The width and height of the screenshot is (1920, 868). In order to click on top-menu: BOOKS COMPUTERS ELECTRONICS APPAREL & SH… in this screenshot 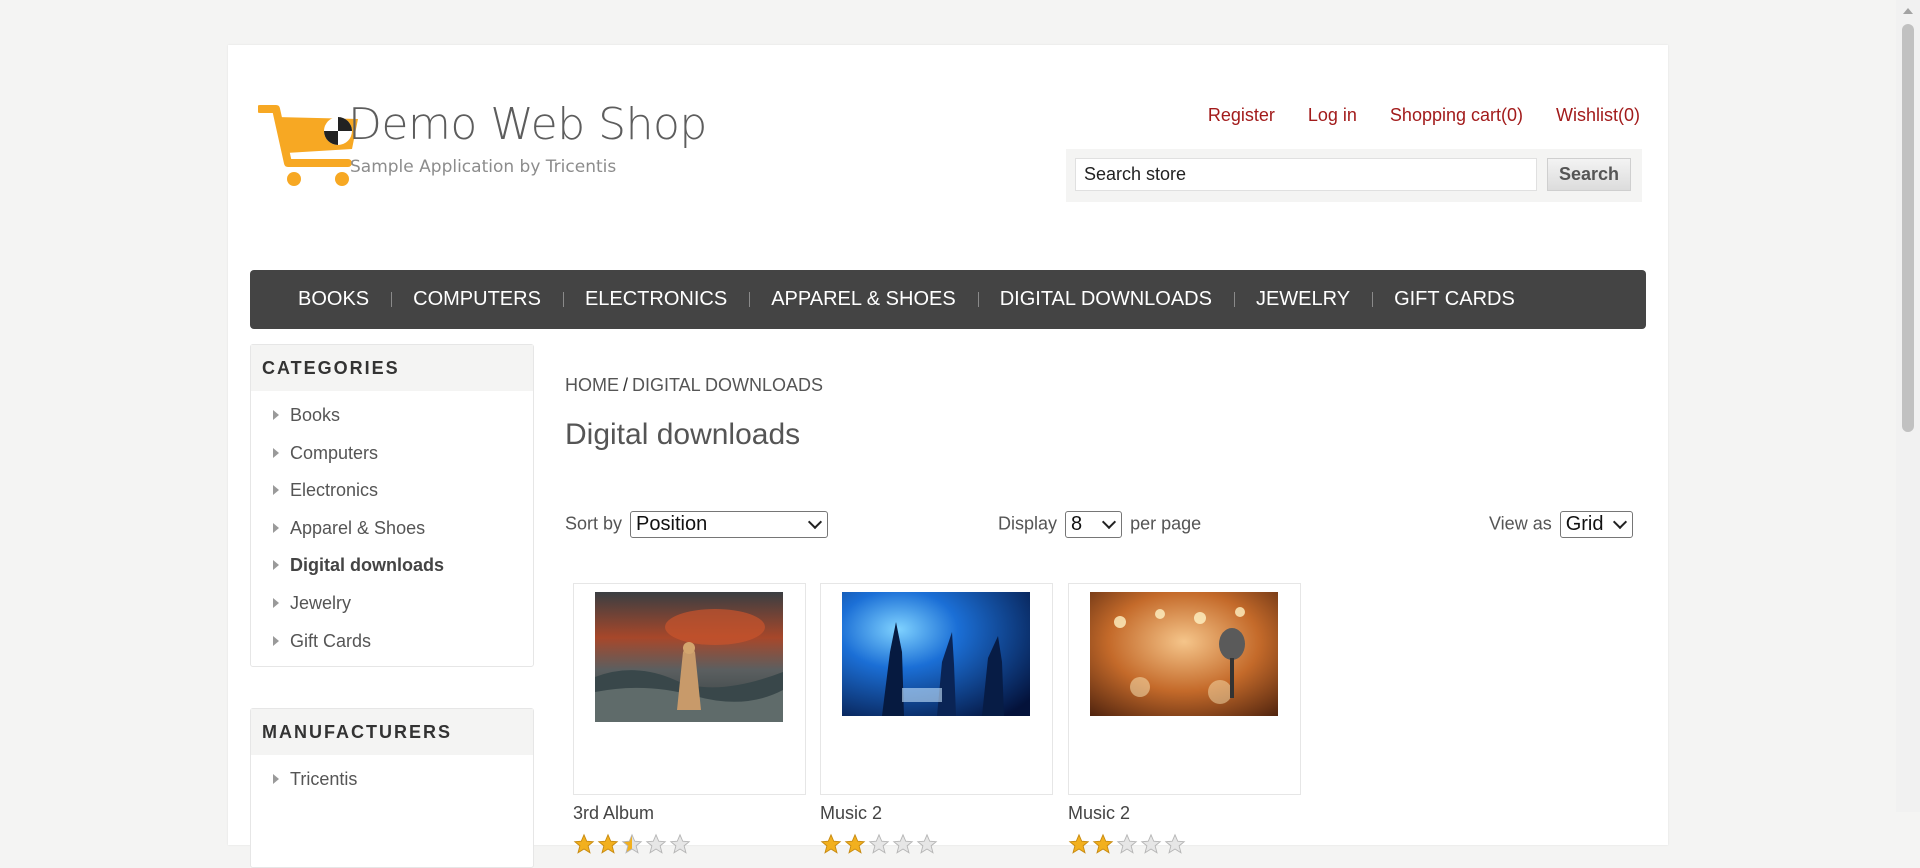, I will do `click(948, 299)`.